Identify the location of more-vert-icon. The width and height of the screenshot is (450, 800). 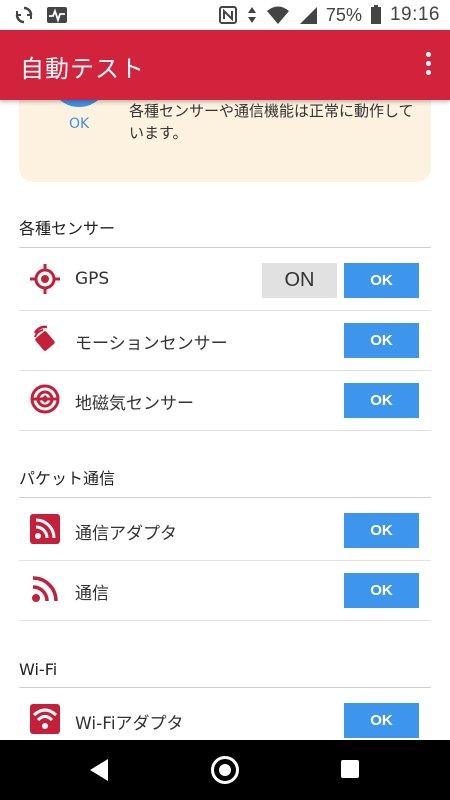
(428, 65).